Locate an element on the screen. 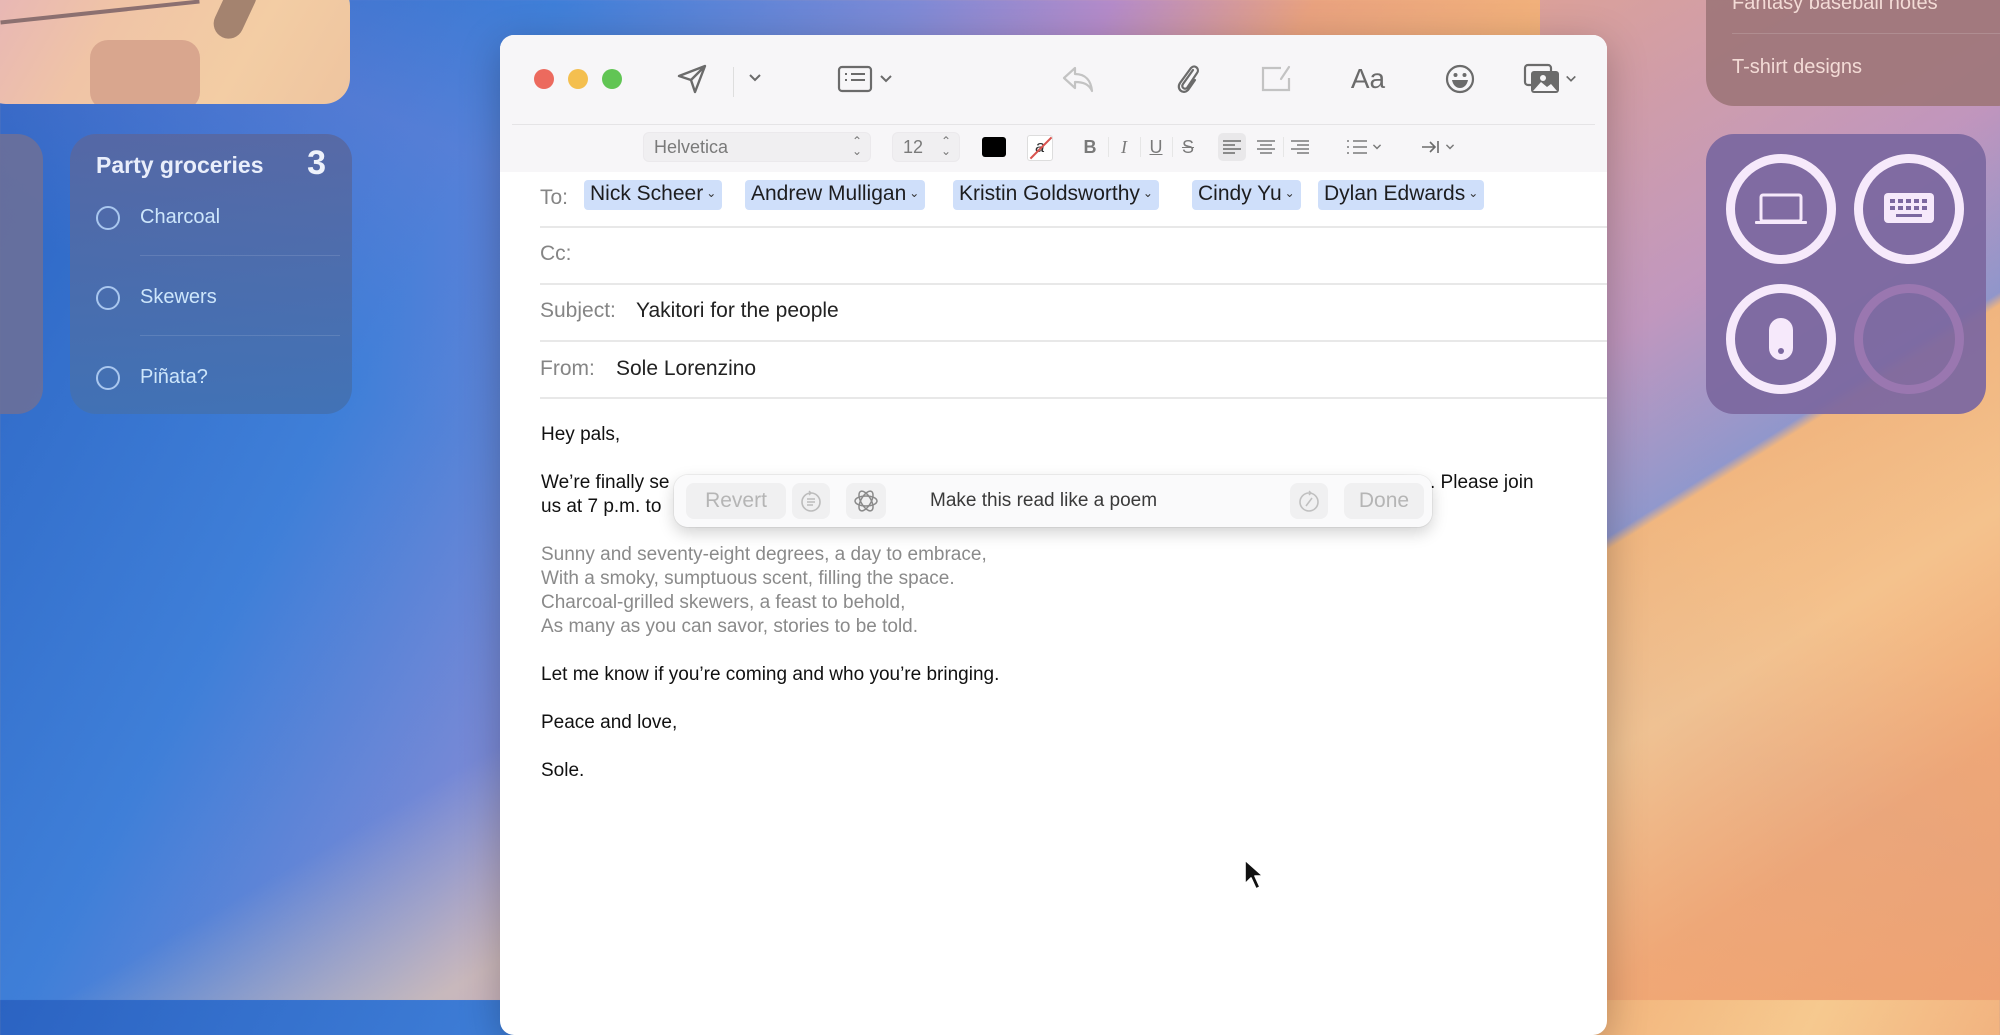  recipient-chip: Nick Scheer ⌄ is located at coordinates (653, 195).